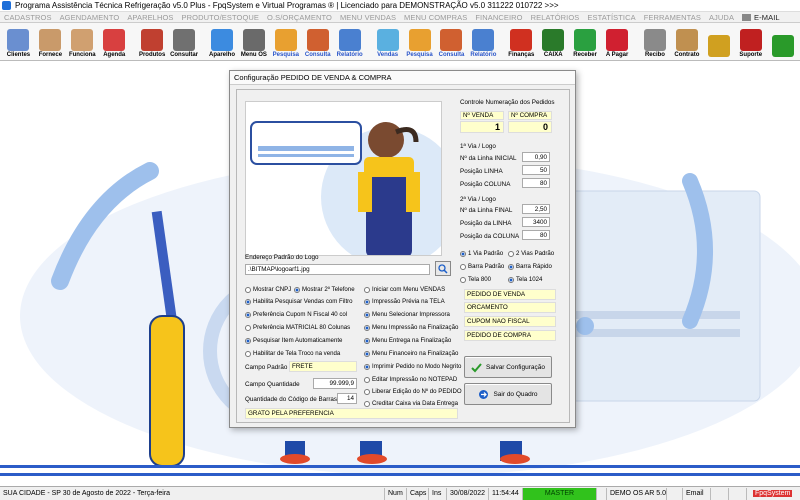 Image resolution: width=800 pixels, height=500 pixels. What do you see at coordinates (407, 314) in the screenshot?
I see `opt-select-printer: Menu Selecionar Impressora` at bounding box center [407, 314].